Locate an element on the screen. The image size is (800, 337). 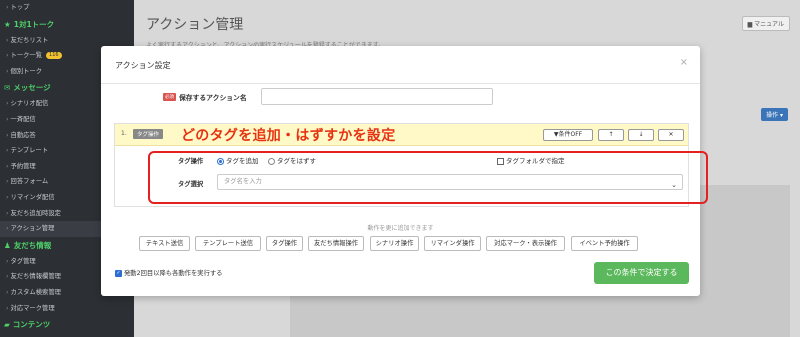
modal-header: アクション設定 × is located at coordinates (400, 65).